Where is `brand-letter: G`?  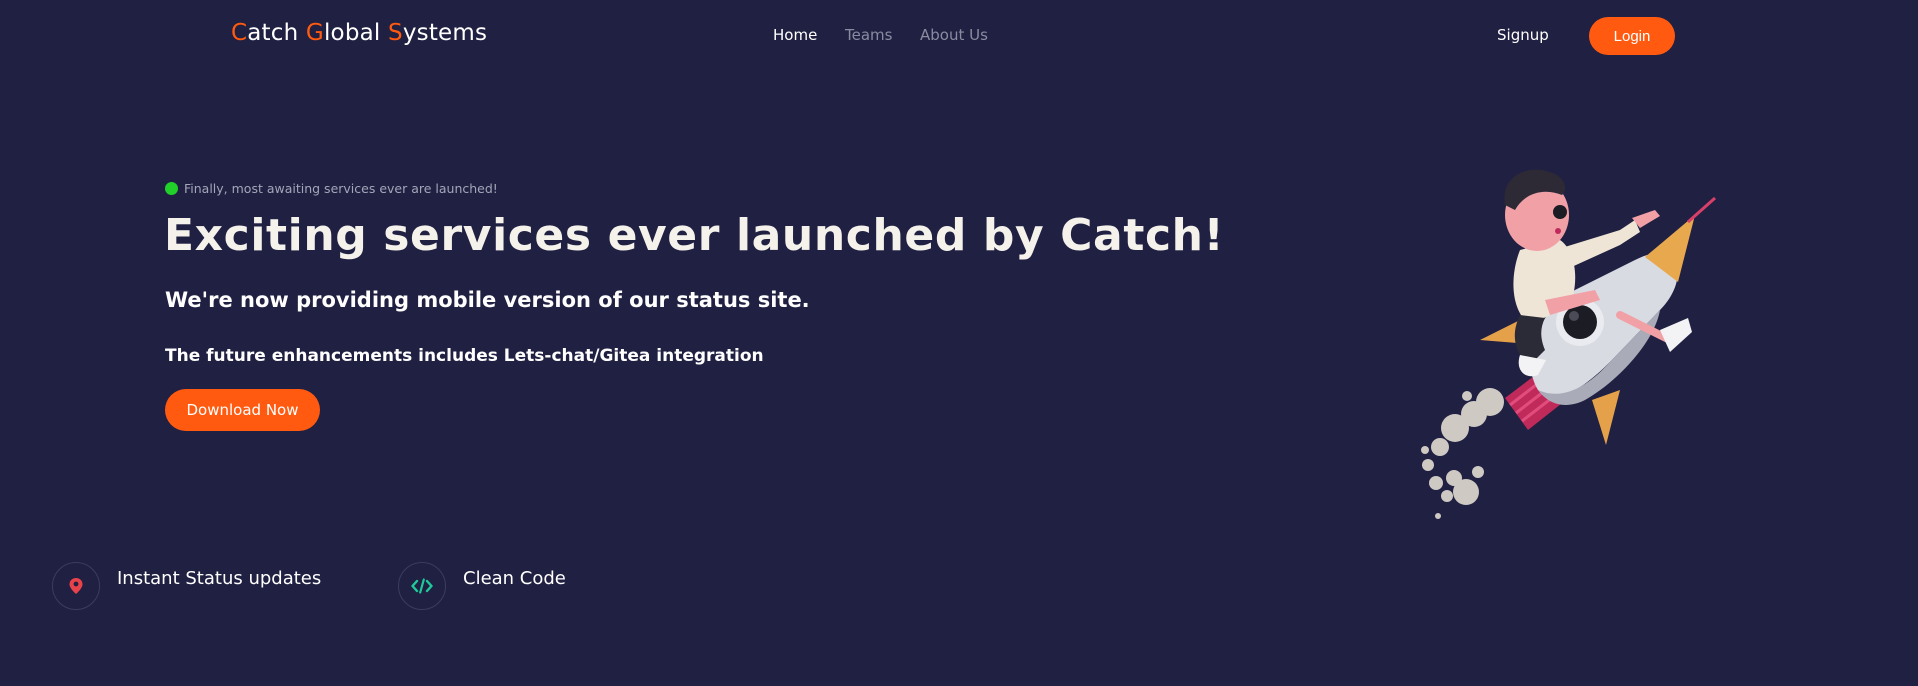
brand-letter: G is located at coordinates (314, 33).